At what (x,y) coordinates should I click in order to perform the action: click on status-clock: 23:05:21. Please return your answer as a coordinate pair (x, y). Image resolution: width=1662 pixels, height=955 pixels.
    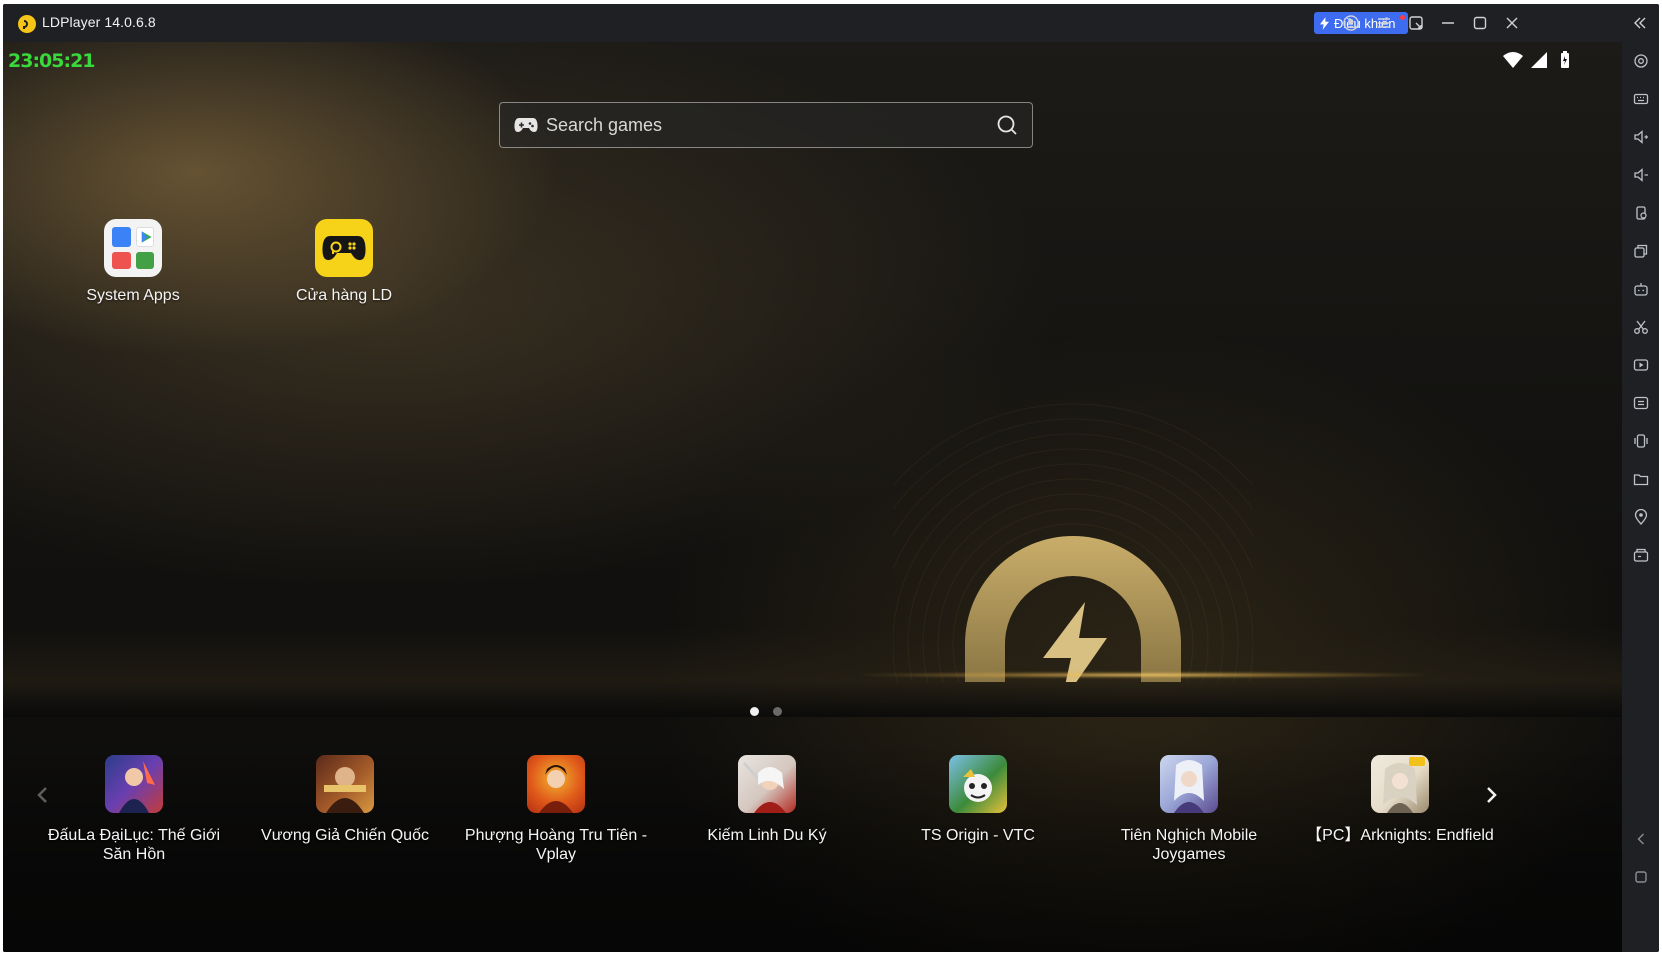
    Looking at the image, I should click on (52, 61).